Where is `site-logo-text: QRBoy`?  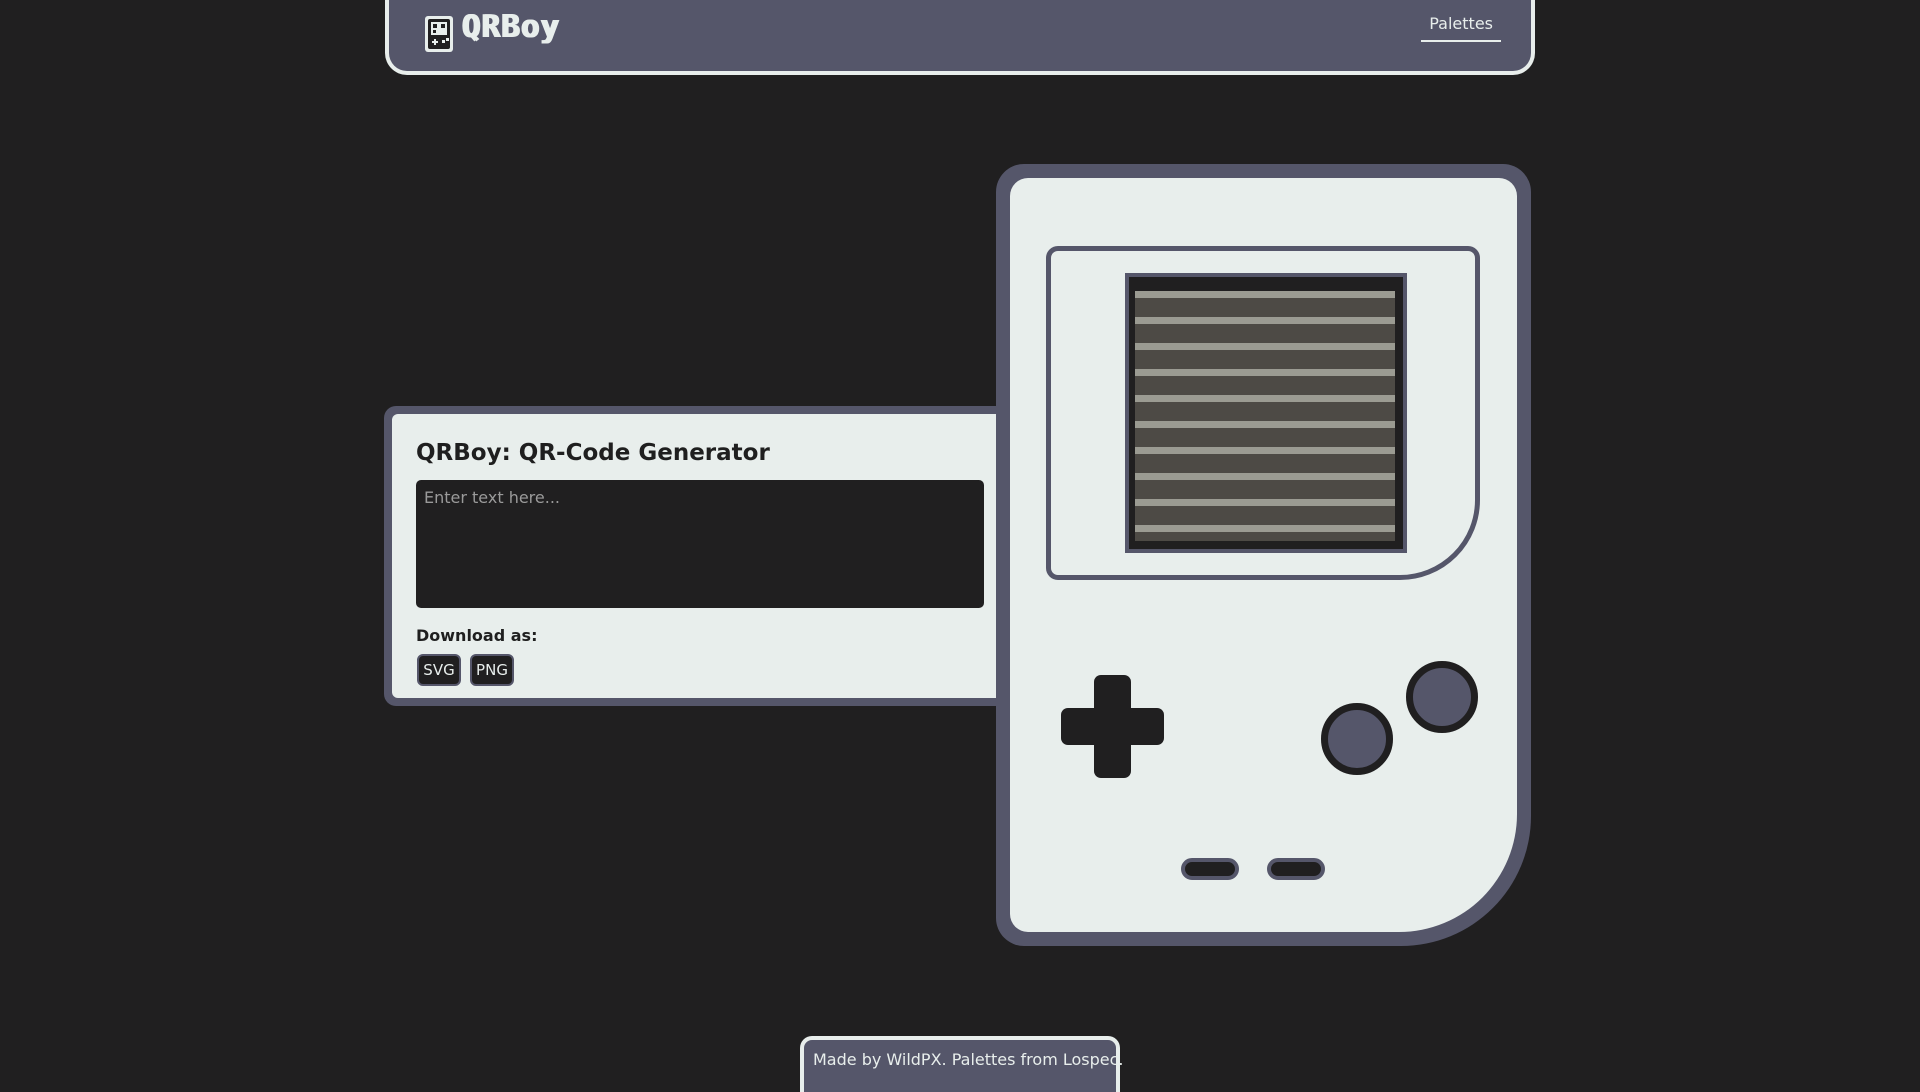 site-logo-text: QRBoy is located at coordinates (510, 27).